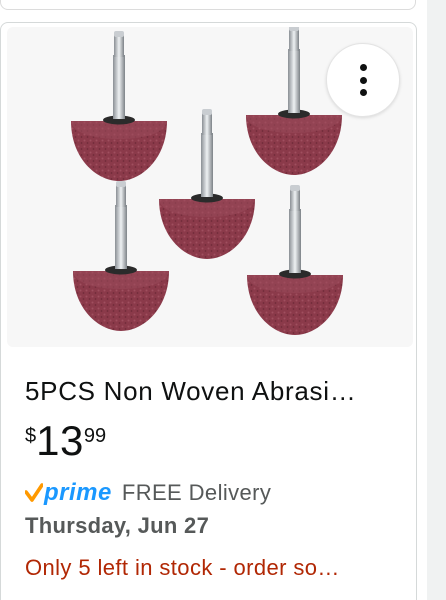 The width and height of the screenshot is (446, 600). I want to click on price-currency: $, so click(31, 436).